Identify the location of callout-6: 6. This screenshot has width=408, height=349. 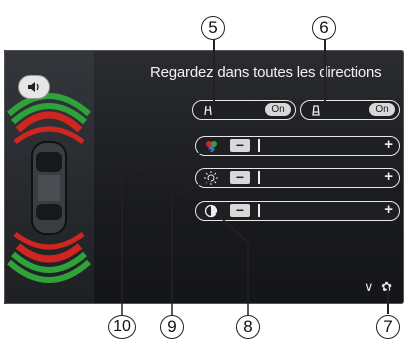
(324, 28).